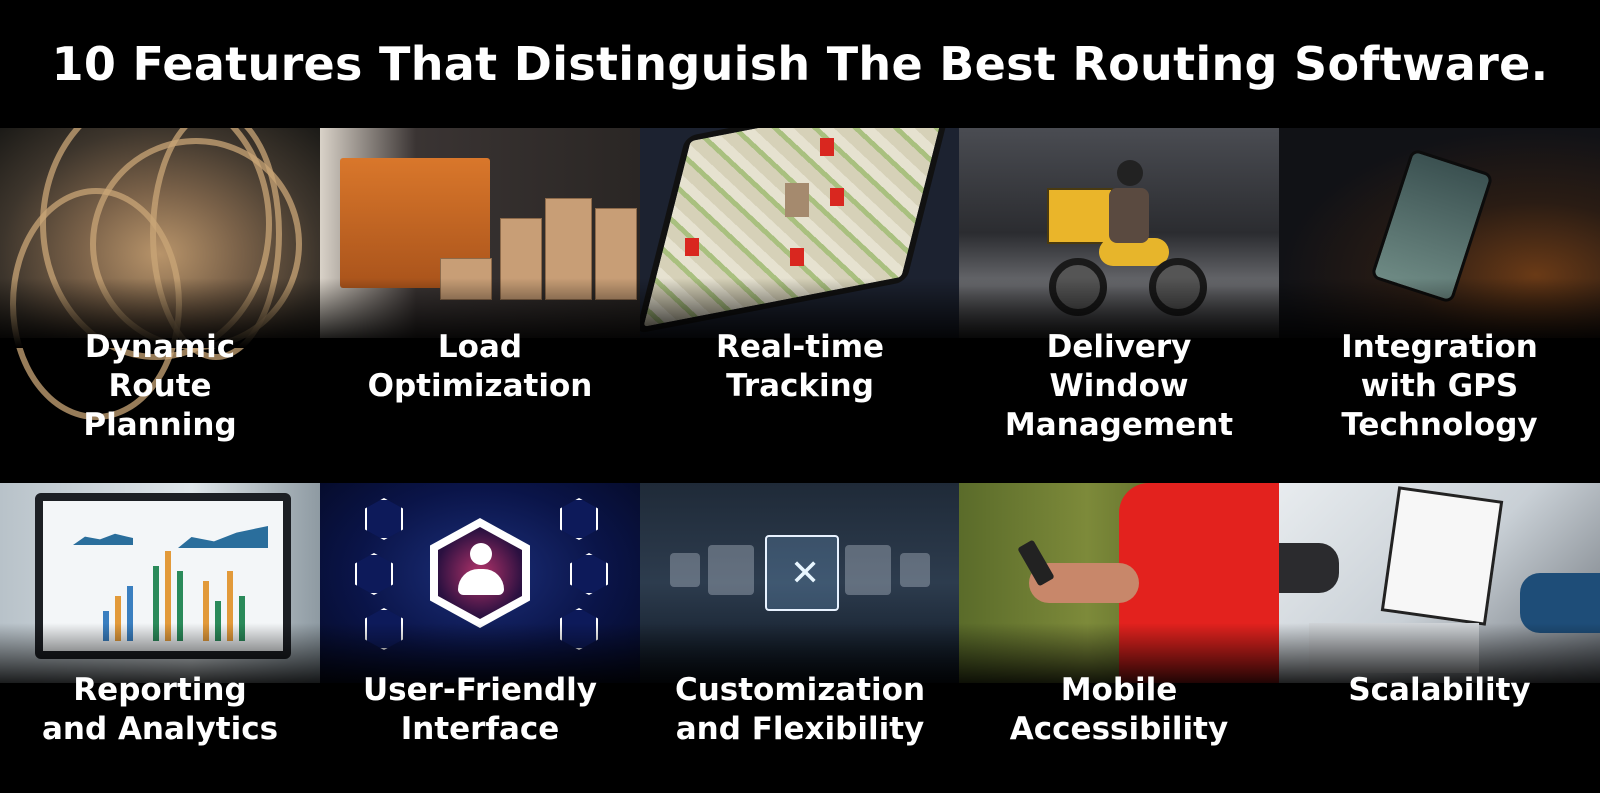 The image size is (1600, 793). Describe the element at coordinates (1439, 638) in the screenshot. I see `feature-tile-scalability: Scalability` at that location.